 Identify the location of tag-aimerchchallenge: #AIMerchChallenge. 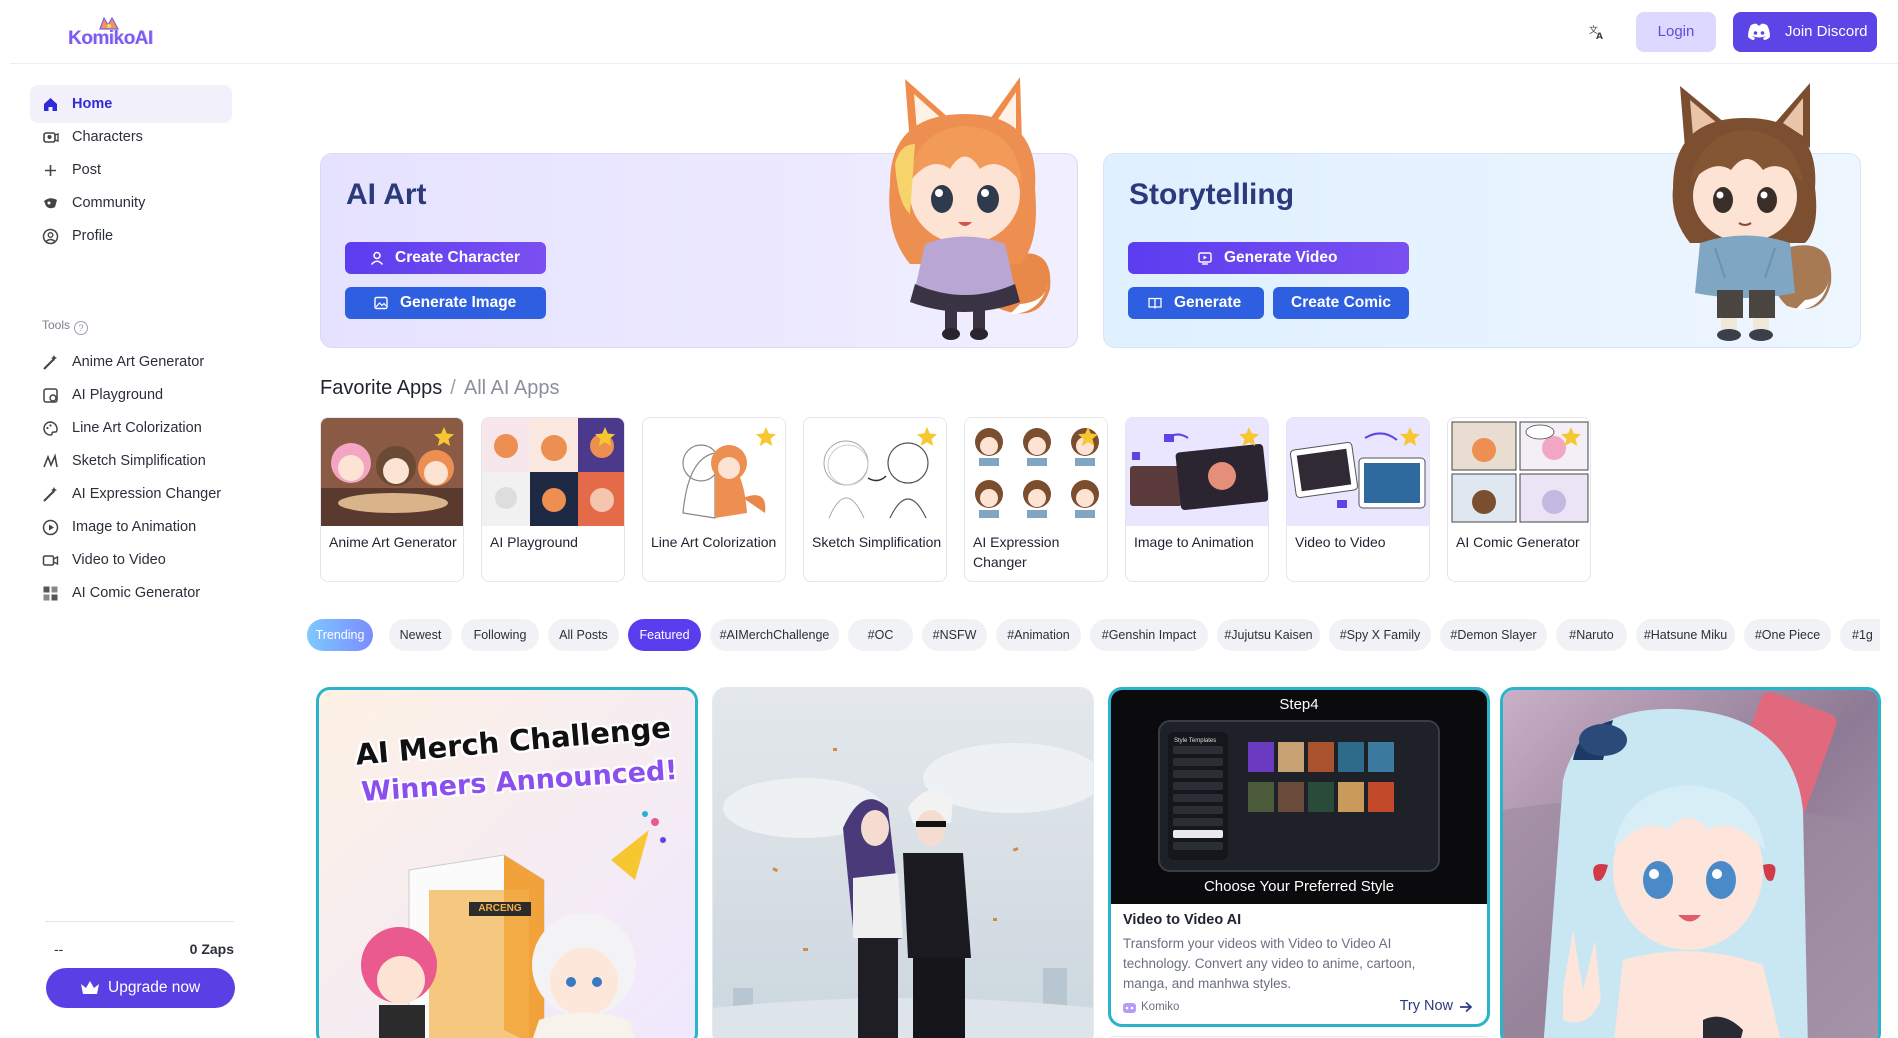
(774, 635).